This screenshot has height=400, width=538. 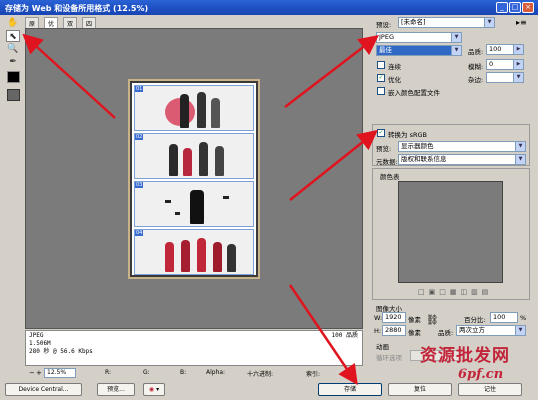 I want to click on toolbox: ✋ ⬉ 🔍 ✒, so click(x=13, y=60).